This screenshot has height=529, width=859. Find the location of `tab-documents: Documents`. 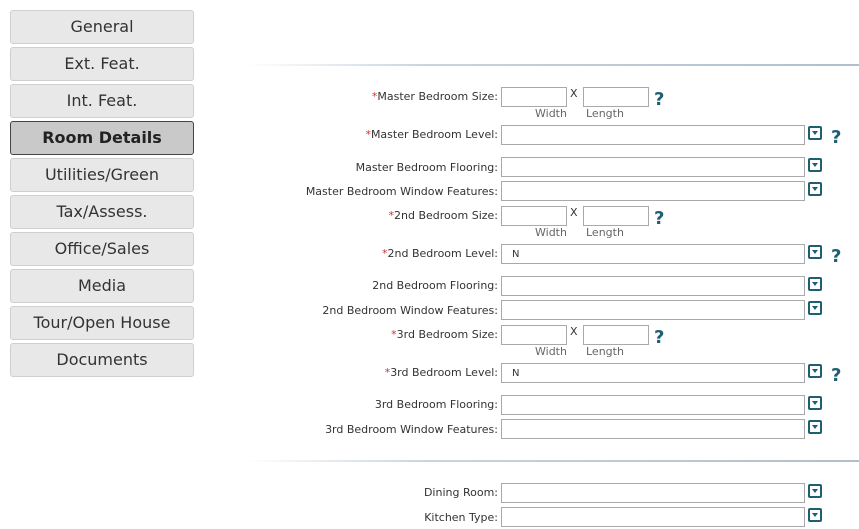

tab-documents: Documents is located at coordinates (102, 360).